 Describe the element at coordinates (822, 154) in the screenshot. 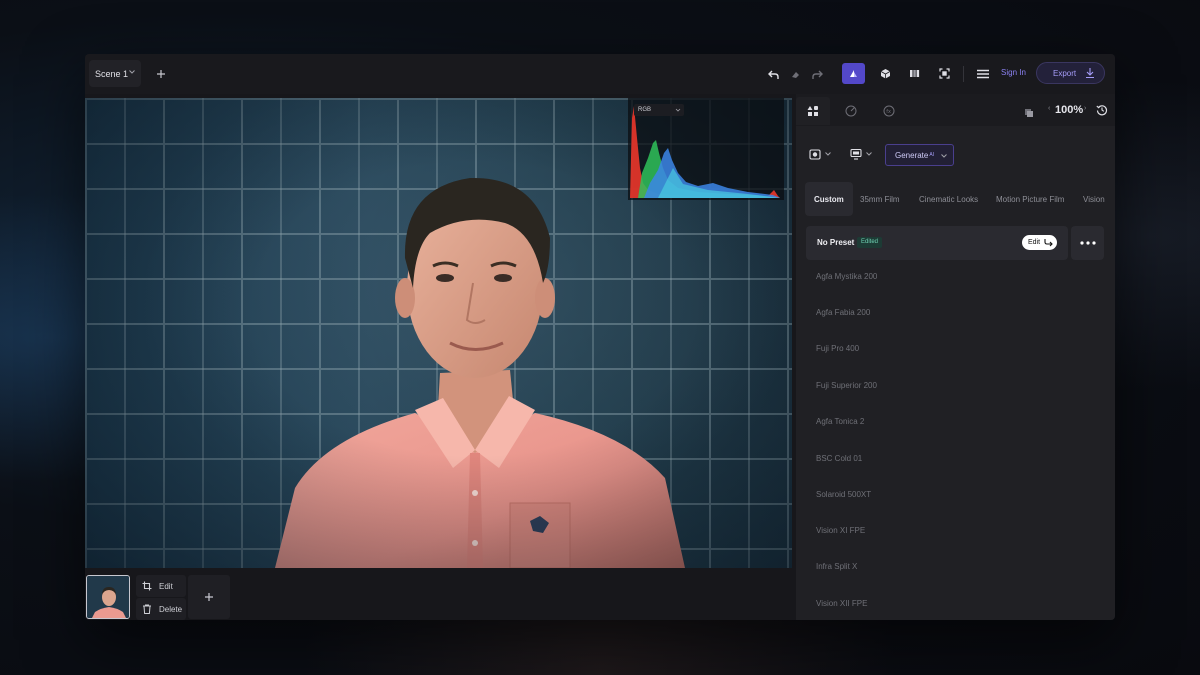

I see `camera-profile-dropdown` at that location.